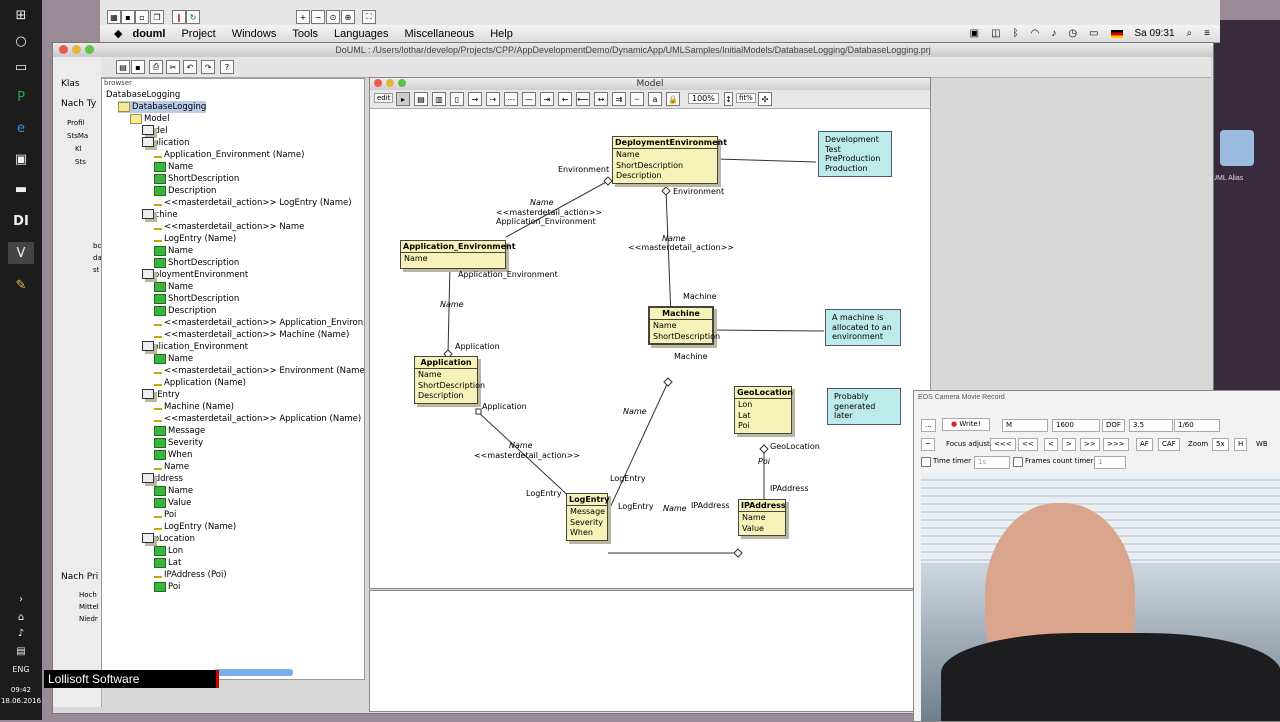 Image resolution: width=1280 pixels, height=722 pixels. I want to click on left-item: st, so click(96, 270).